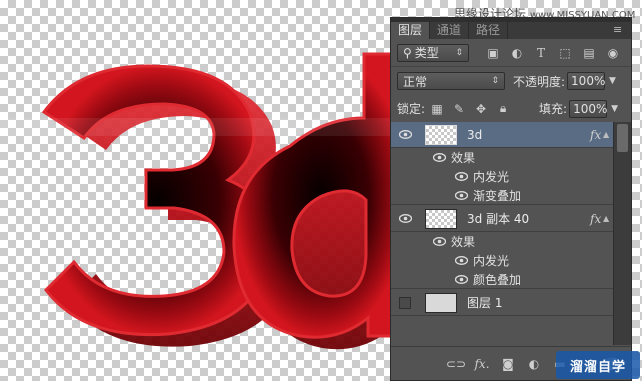 The height and width of the screenshot is (381, 642). I want to click on lock-label: 锁定:, so click(411, 109).